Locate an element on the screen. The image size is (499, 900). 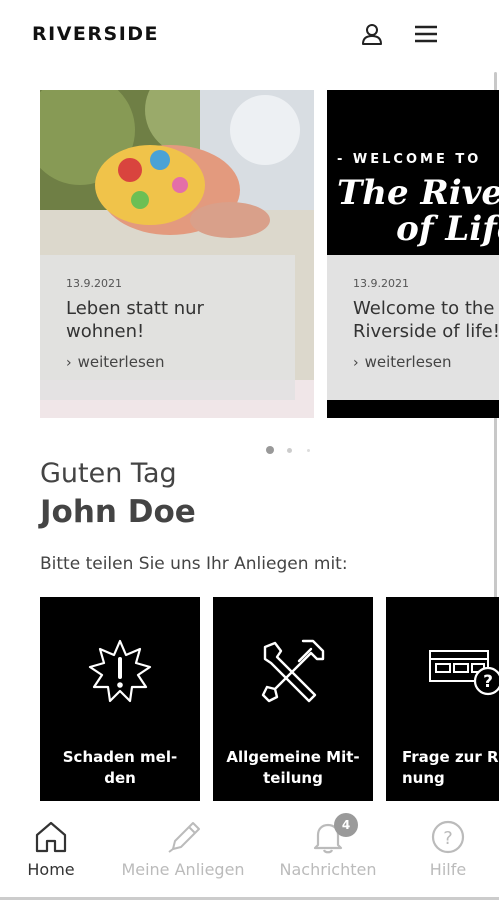
damage-warning-icon is located at coordinates (120, 671).